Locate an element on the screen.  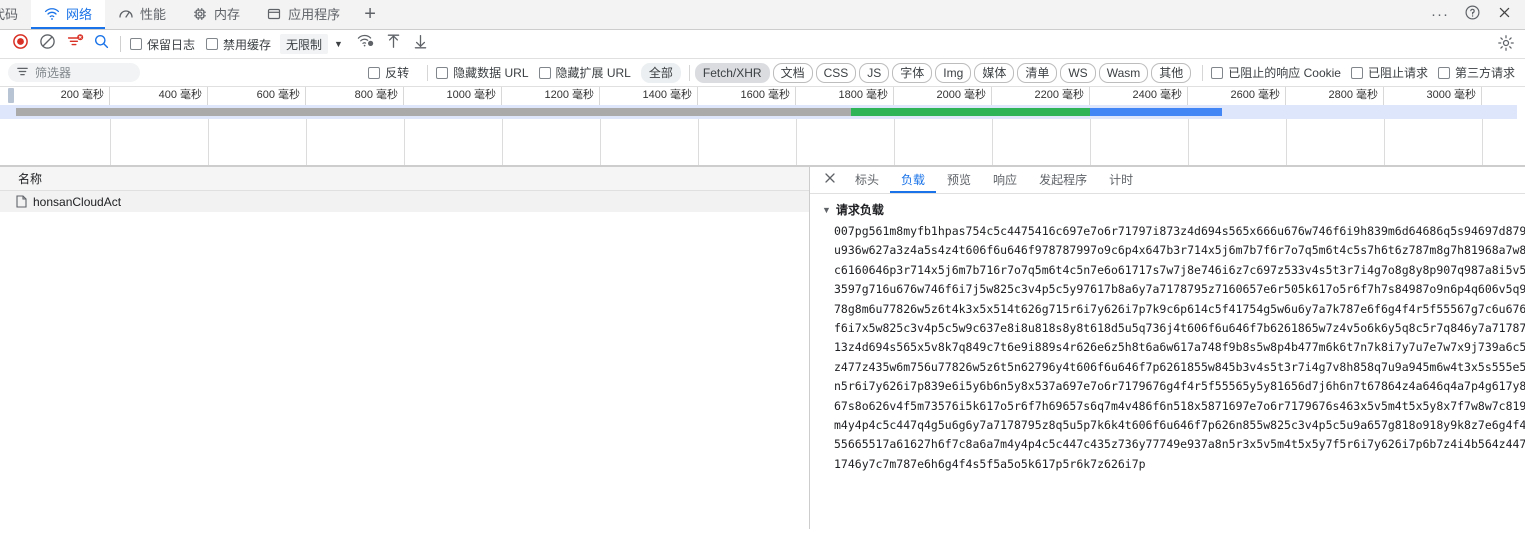
detail-tab-计时: 计时 is located at coordinates (1121, 180).